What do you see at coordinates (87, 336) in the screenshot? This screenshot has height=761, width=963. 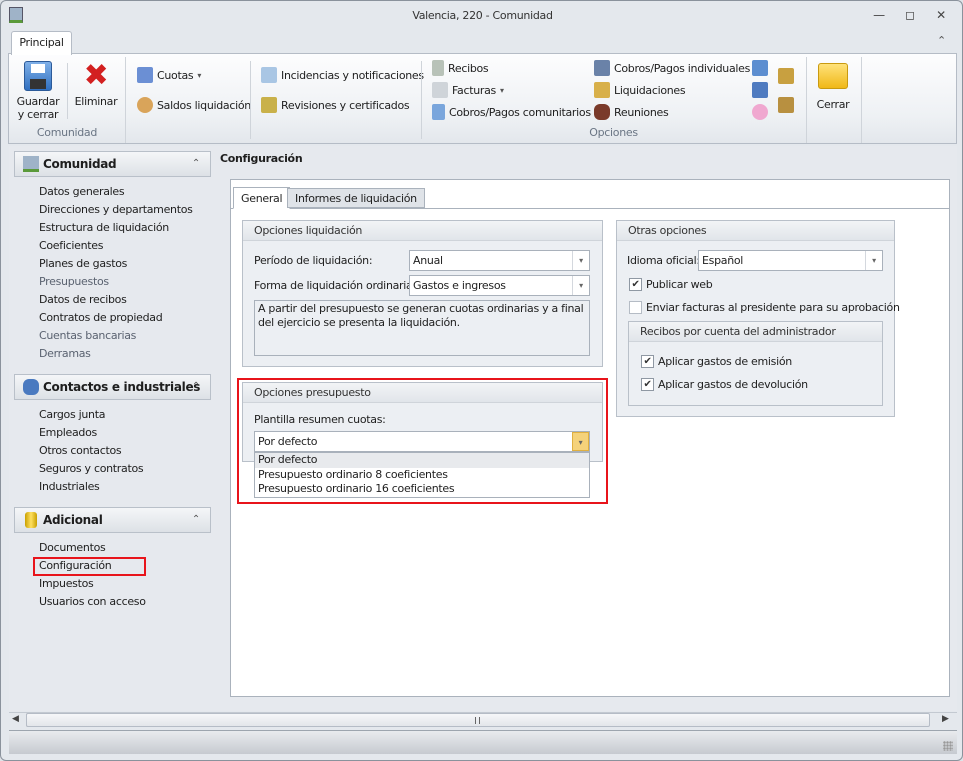 I see `nav-item-cuentas-bancarias: Cuentas bancarias` at bounding box center [87, 336].